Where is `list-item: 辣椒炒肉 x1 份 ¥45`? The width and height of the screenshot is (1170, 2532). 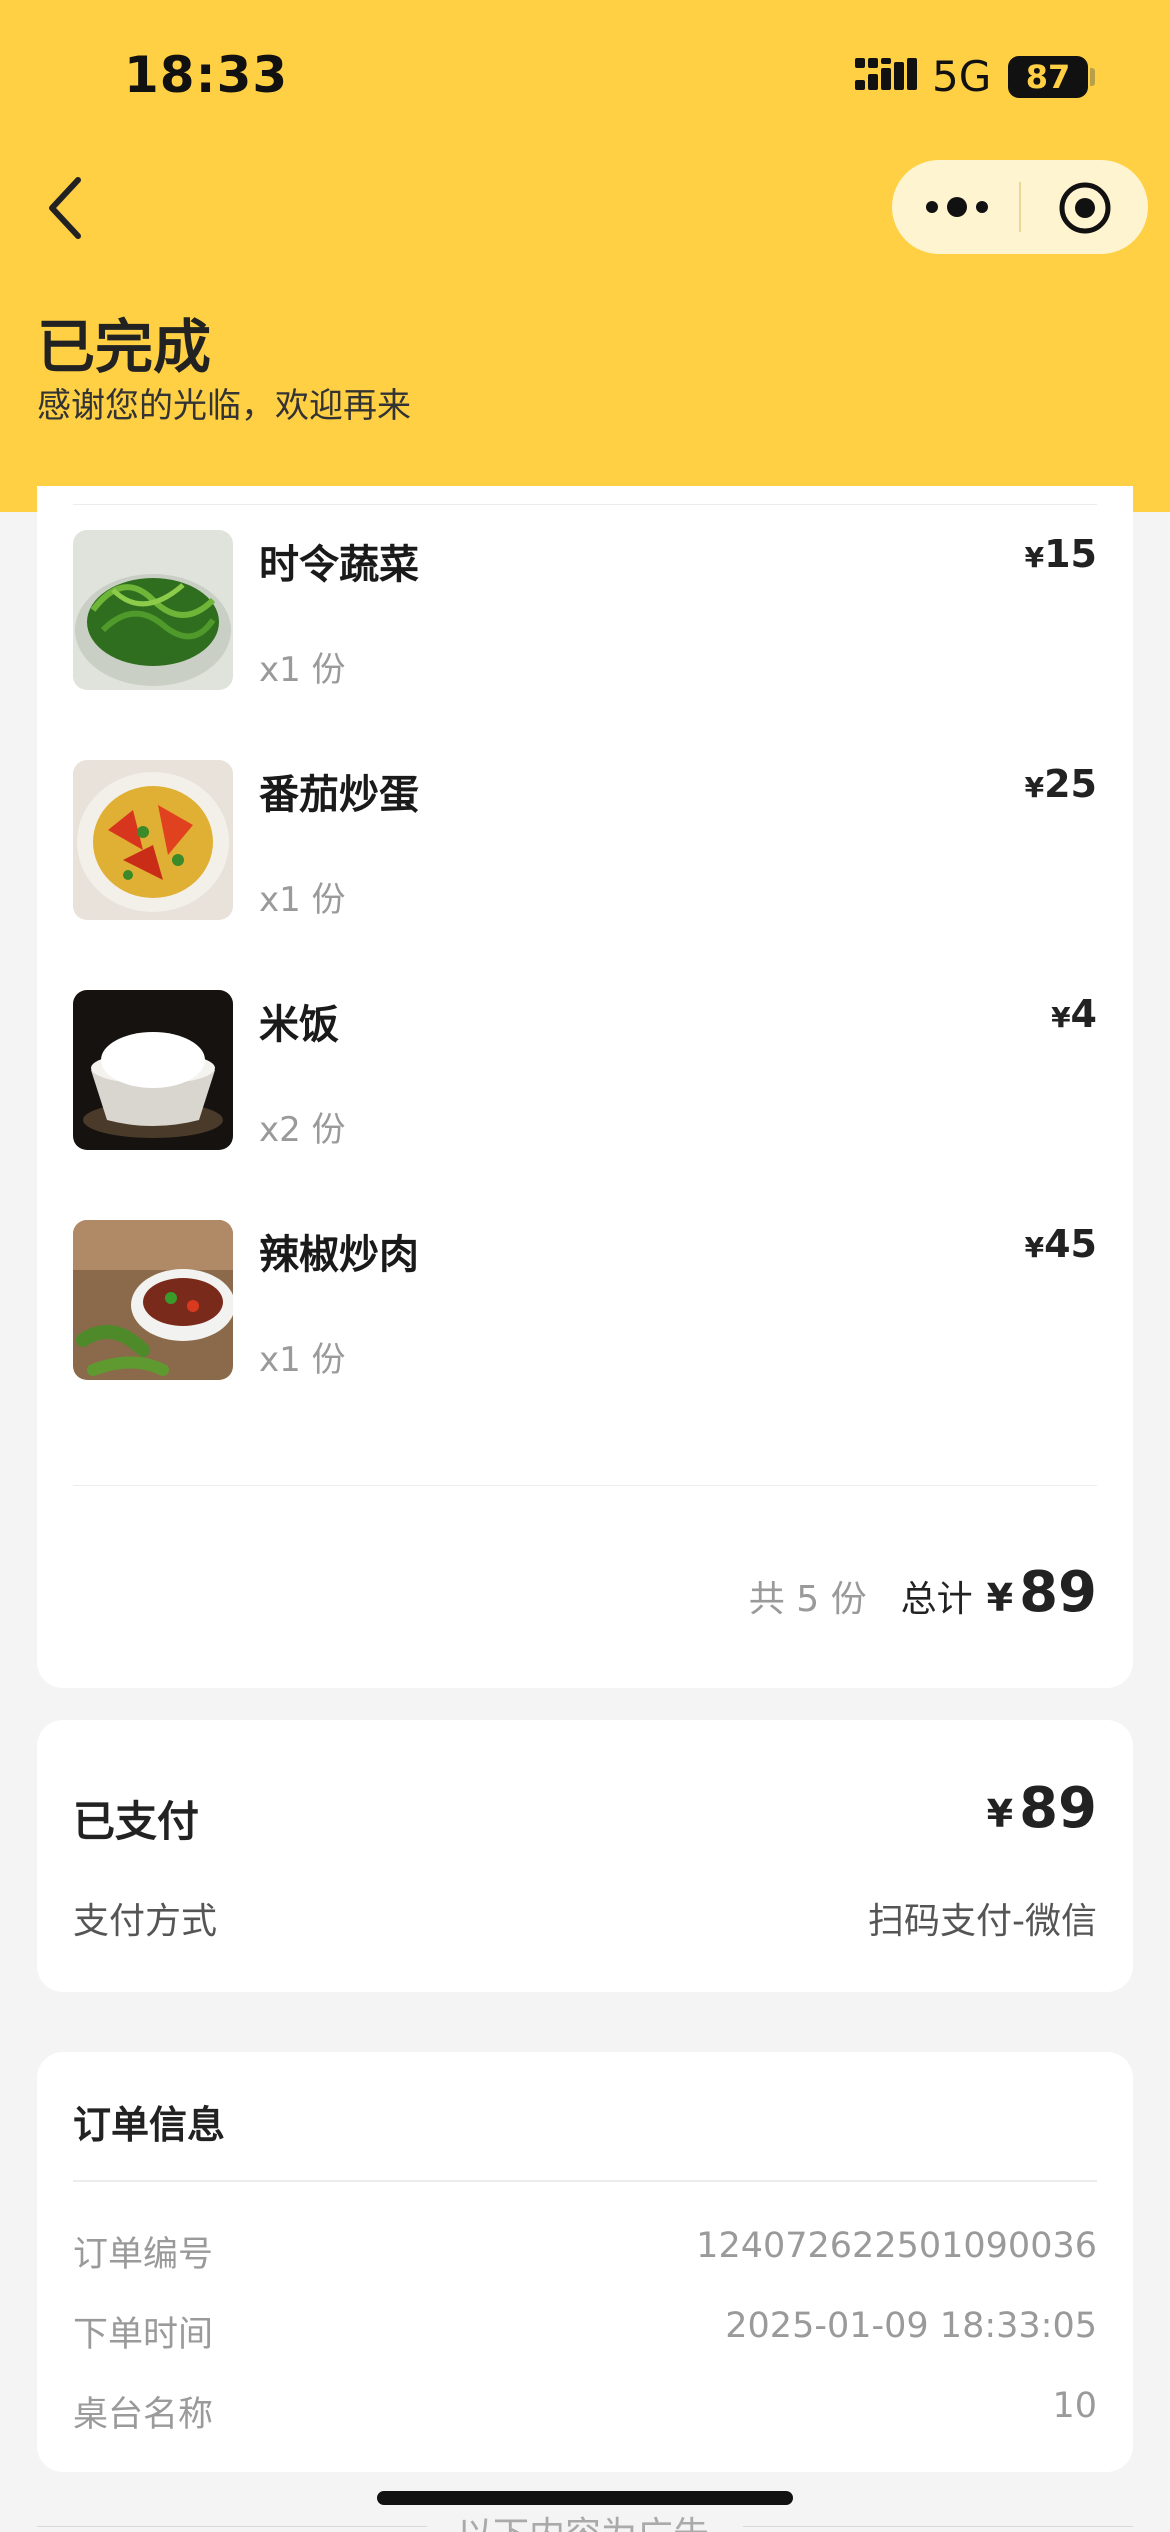 list-item: 辣椒炒肉 x1 份 ¥45 is located at coordinates (585, 1305).